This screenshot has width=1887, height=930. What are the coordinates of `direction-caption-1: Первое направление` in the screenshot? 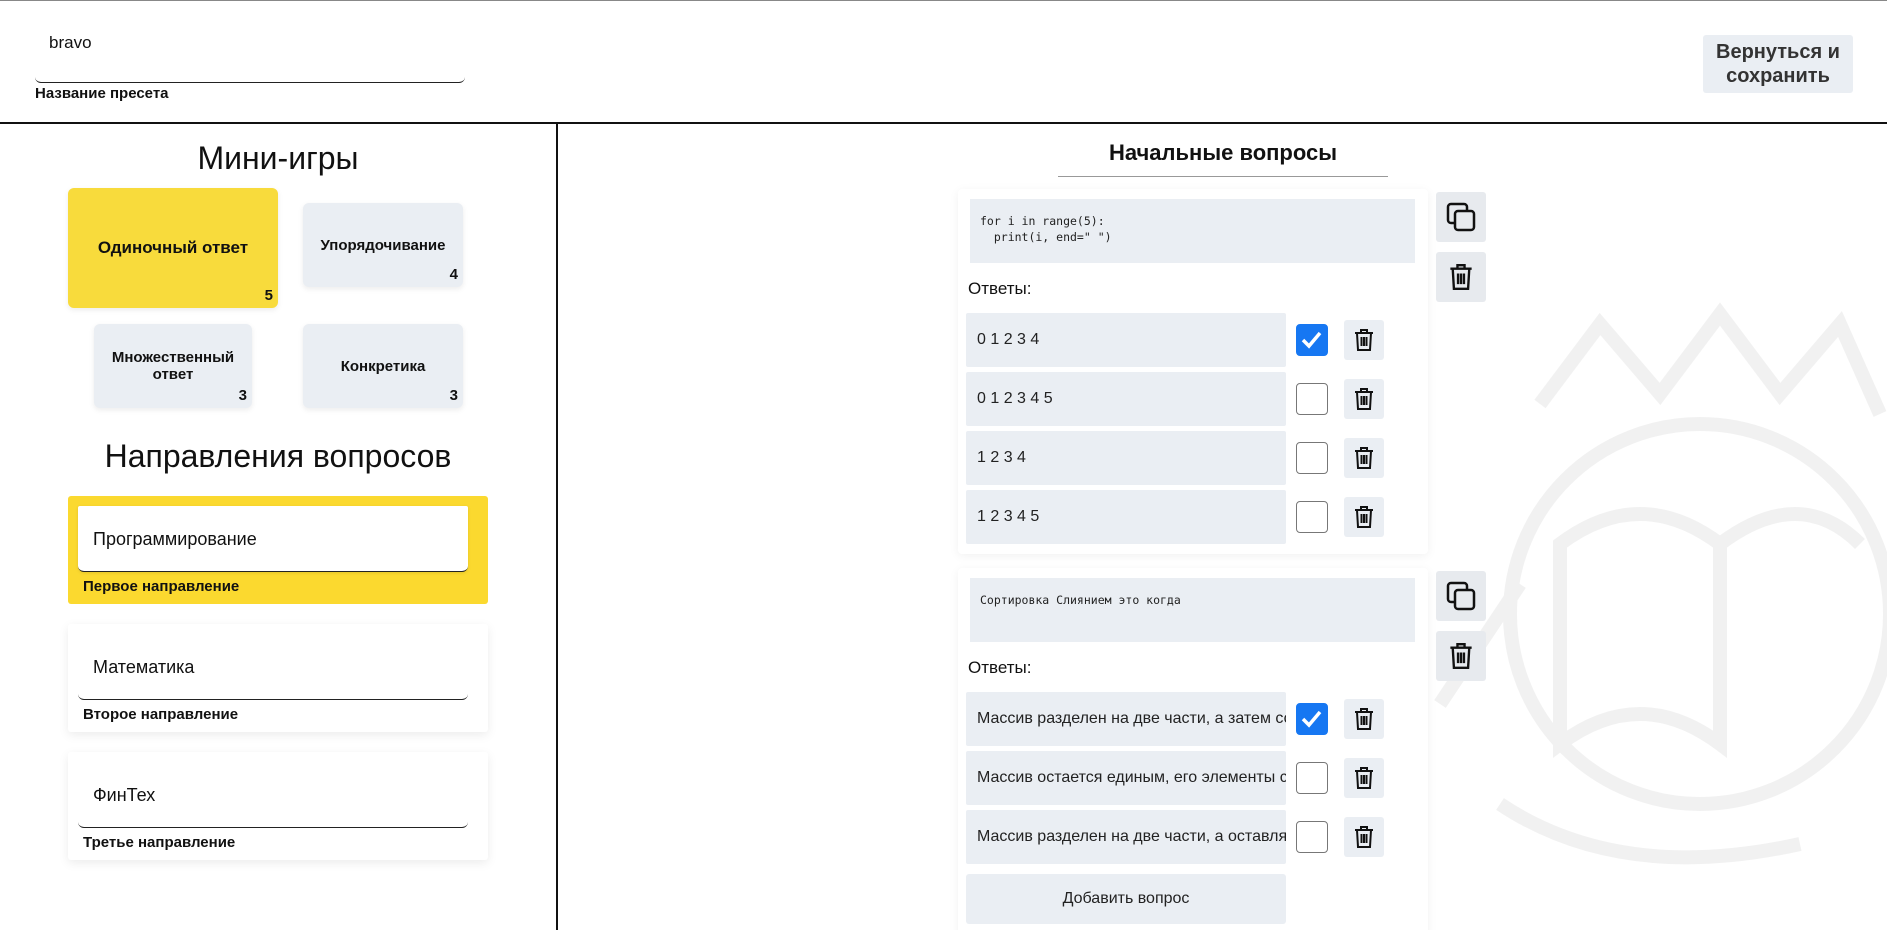 It's located at (161, 586).